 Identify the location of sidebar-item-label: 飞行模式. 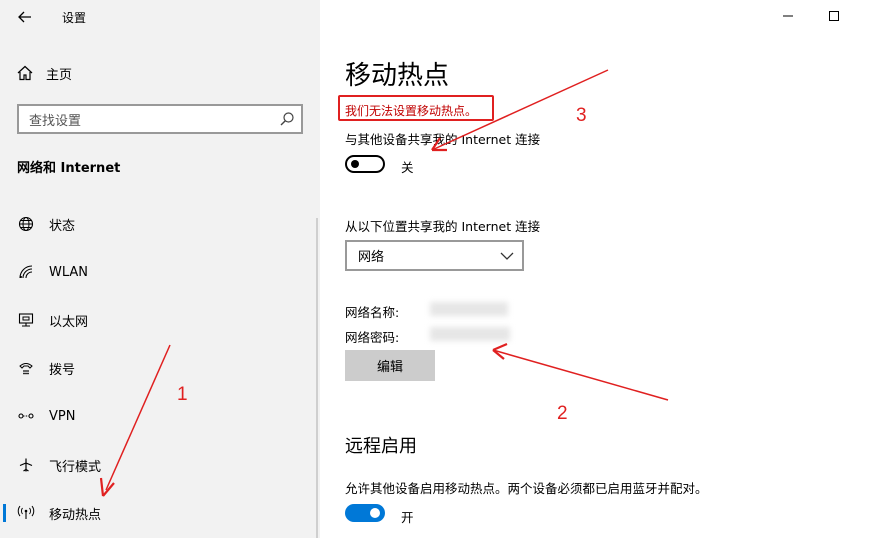
(75, 467).